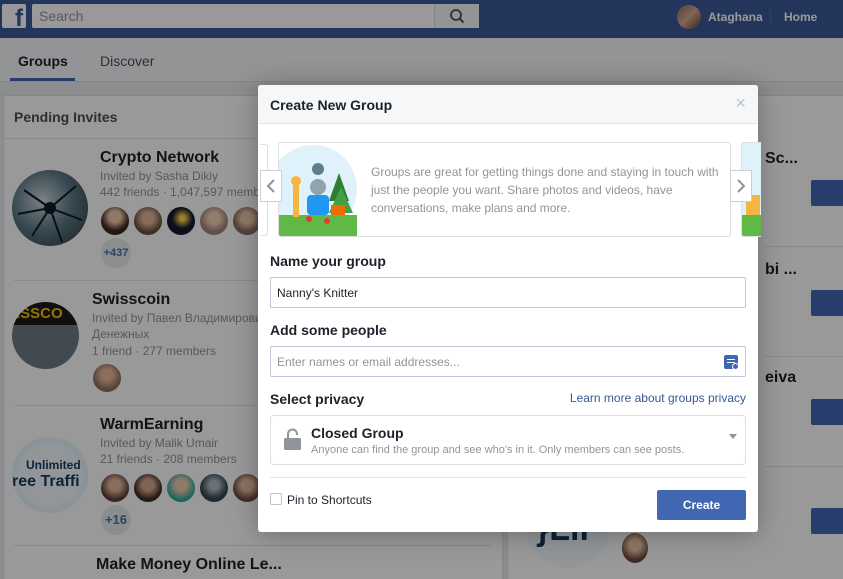 This screenshot has width=843, height=579. Describe the element at coordinates (508, 477) in the screenshot. I see `divider` at that location.